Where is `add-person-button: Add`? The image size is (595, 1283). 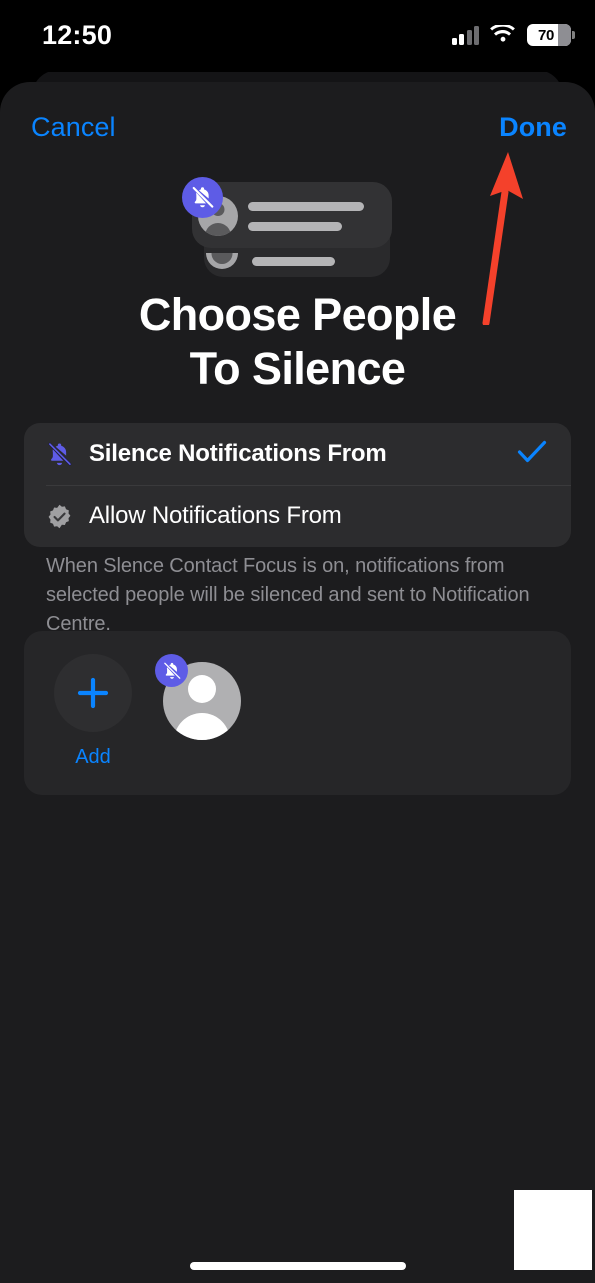 add-person-button: Add is located at coordinates (93, 711).